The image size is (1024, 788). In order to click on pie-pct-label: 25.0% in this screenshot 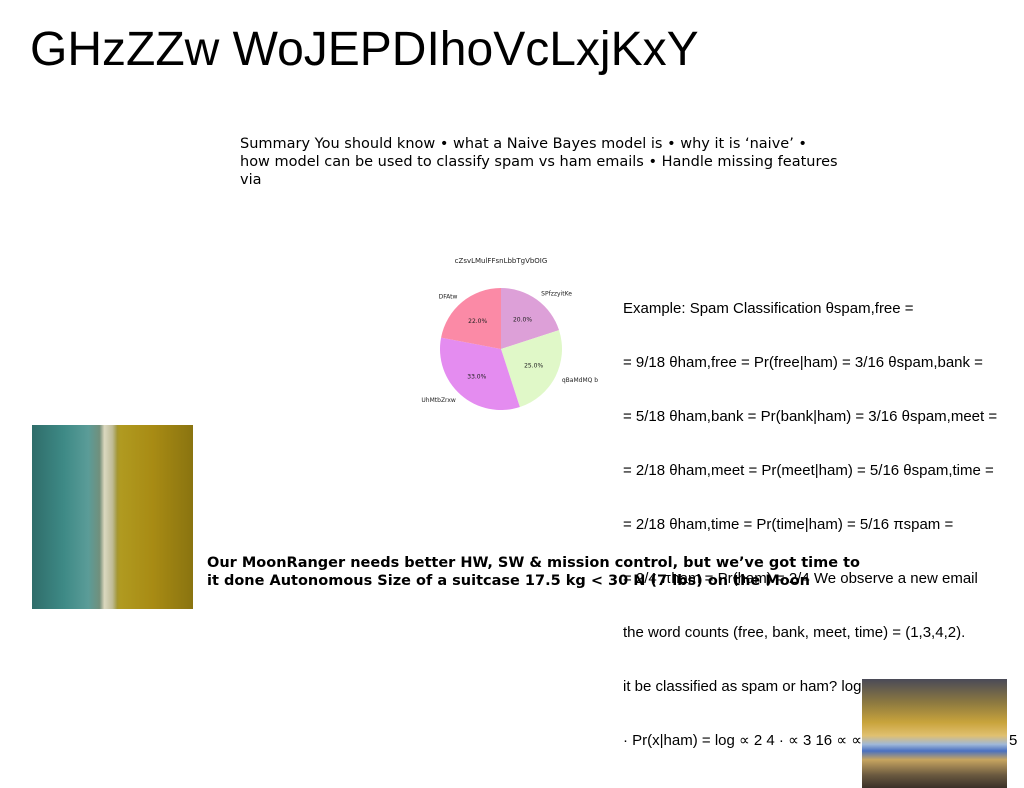, I will do `click(533, 366)`.